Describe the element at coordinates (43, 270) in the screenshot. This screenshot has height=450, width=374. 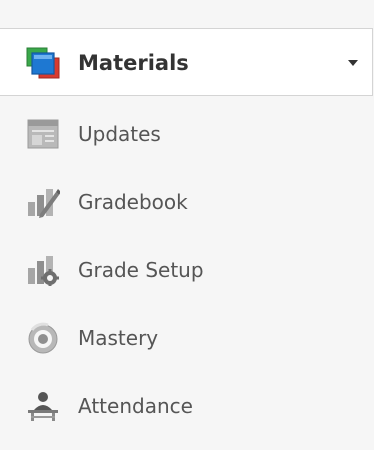
I see `grade-setup-icon` at that location.